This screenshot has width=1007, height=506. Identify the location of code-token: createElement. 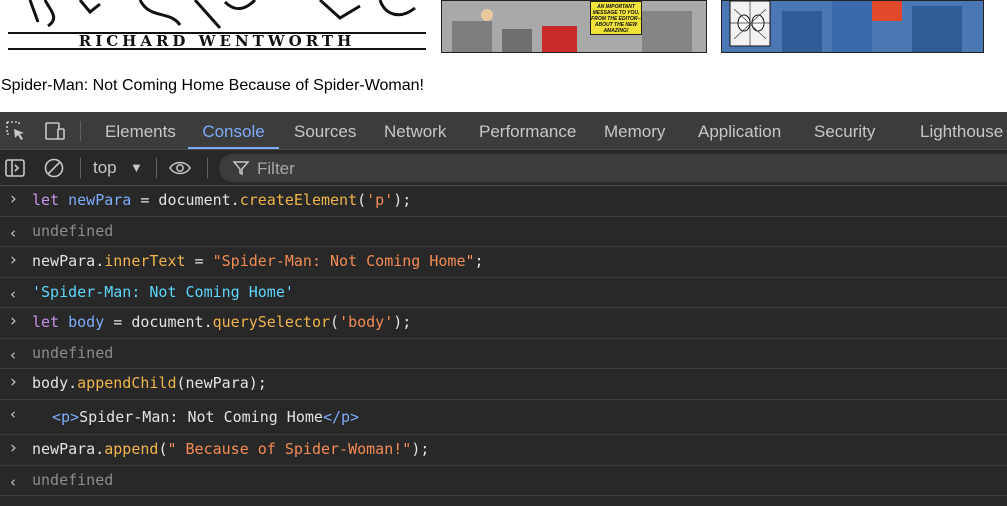
(298, 200).